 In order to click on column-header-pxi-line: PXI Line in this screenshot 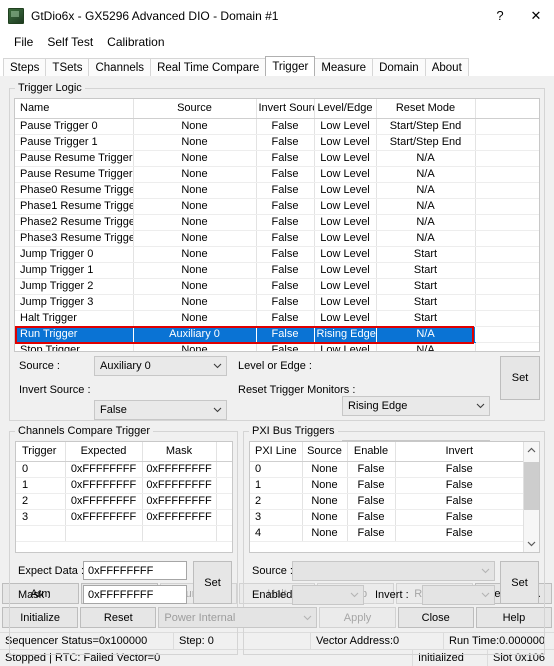, I will do `click(276, 452)`.